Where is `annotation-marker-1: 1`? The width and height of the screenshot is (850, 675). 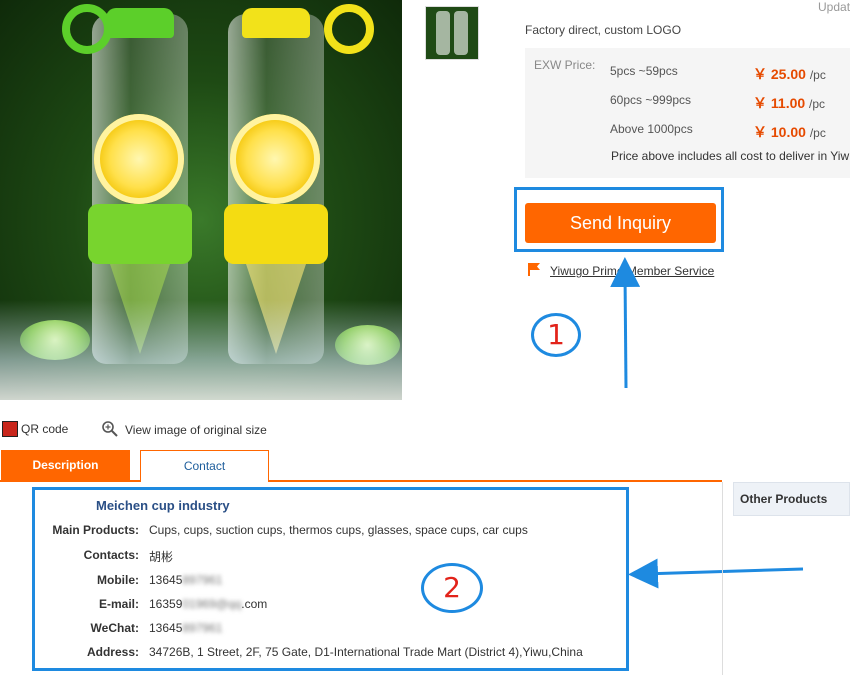
annotation-marker-1: 1 is located at coordinates (556, 335).